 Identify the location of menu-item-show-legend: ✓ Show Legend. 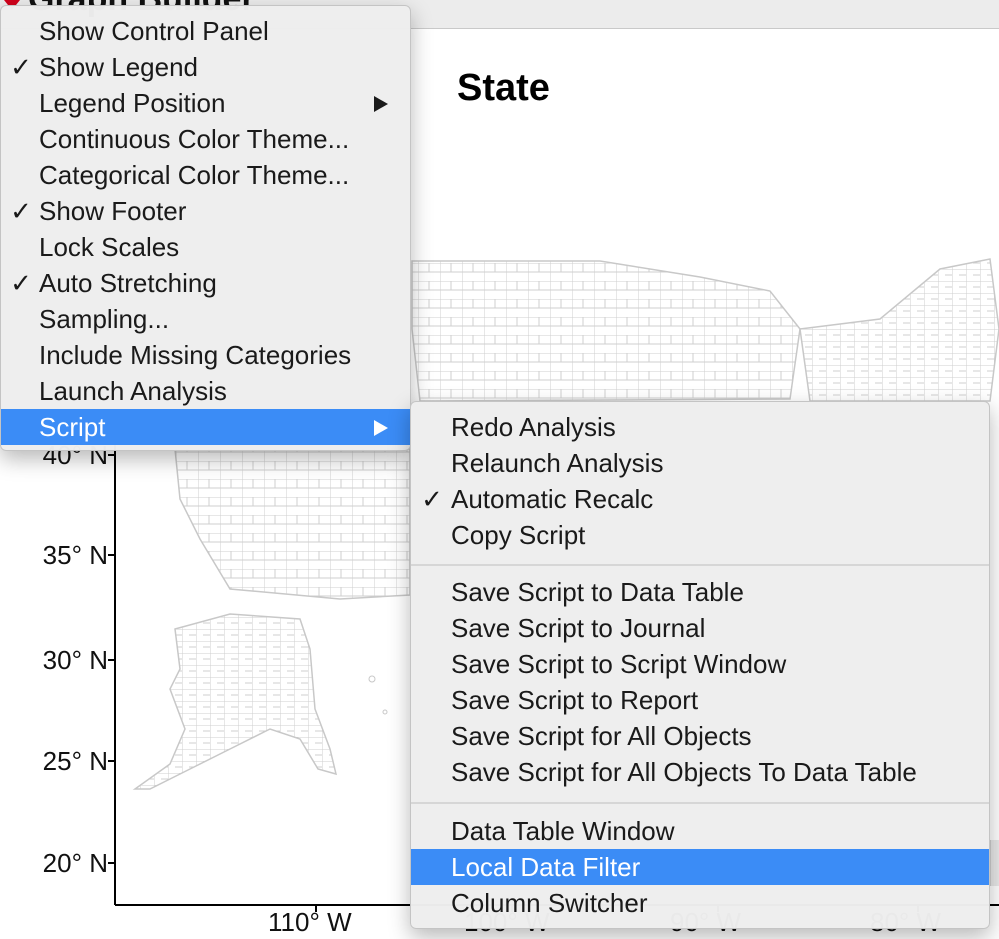
(205, 67).